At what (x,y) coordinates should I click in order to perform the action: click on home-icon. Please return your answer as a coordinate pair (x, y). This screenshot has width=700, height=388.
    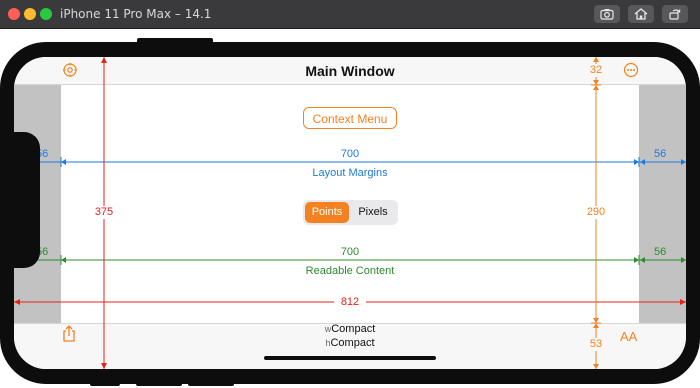
    Looking at the image, I should click on (641, 14).